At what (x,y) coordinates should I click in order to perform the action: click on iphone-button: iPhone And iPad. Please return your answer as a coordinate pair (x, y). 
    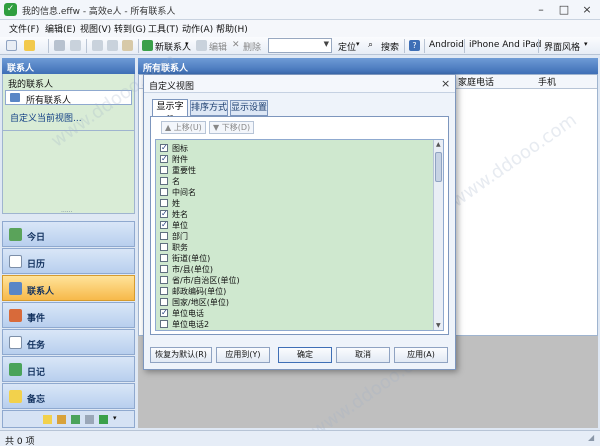
    Looking at the image, I should click on (505, 45).